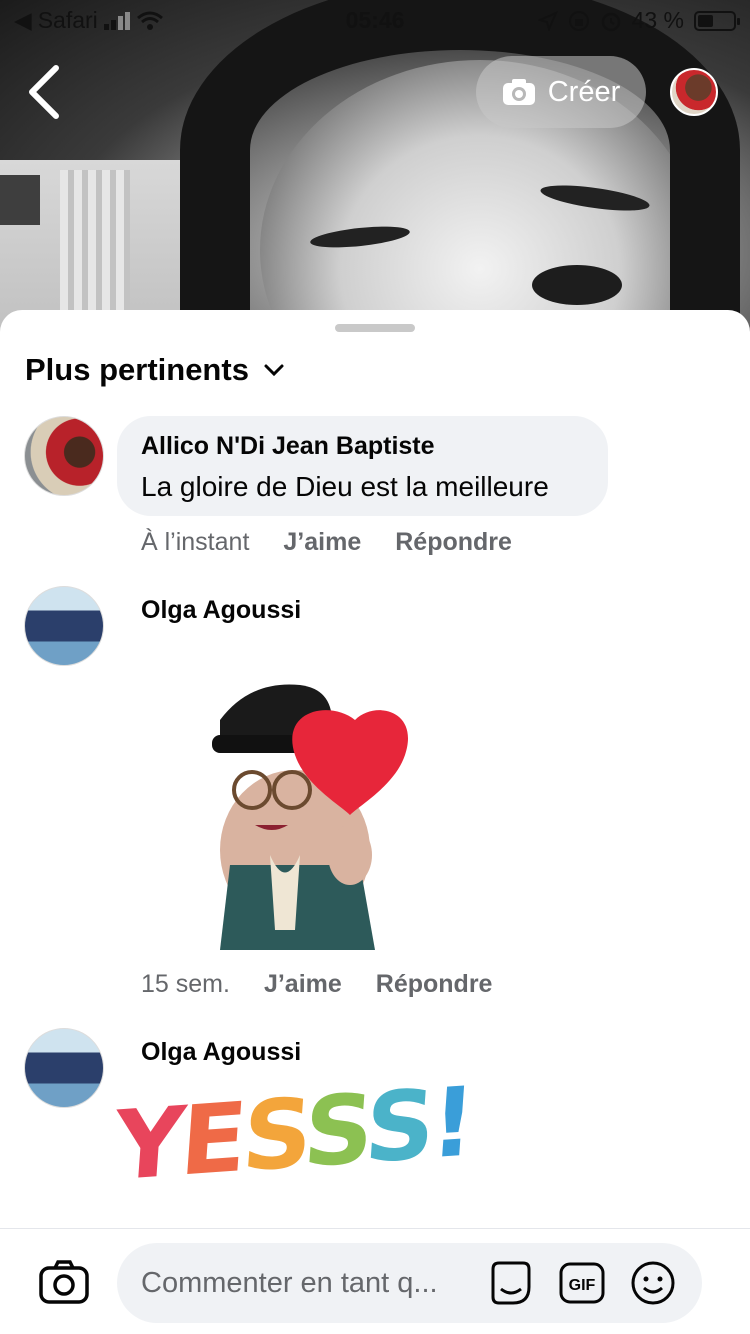 This screenshot has width=750, height=1334. Describe the element at coordinates (305, 815) in the screenshot. I see `heart-sticker` at that location.